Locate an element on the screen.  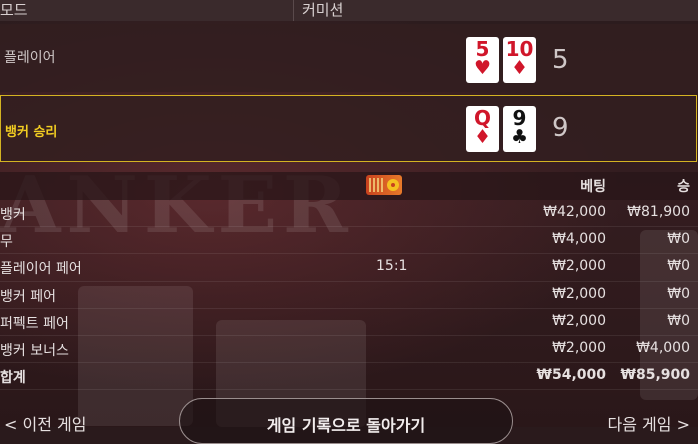
banker-card-2: 9 ♣ is located at coordinates (519, 129).